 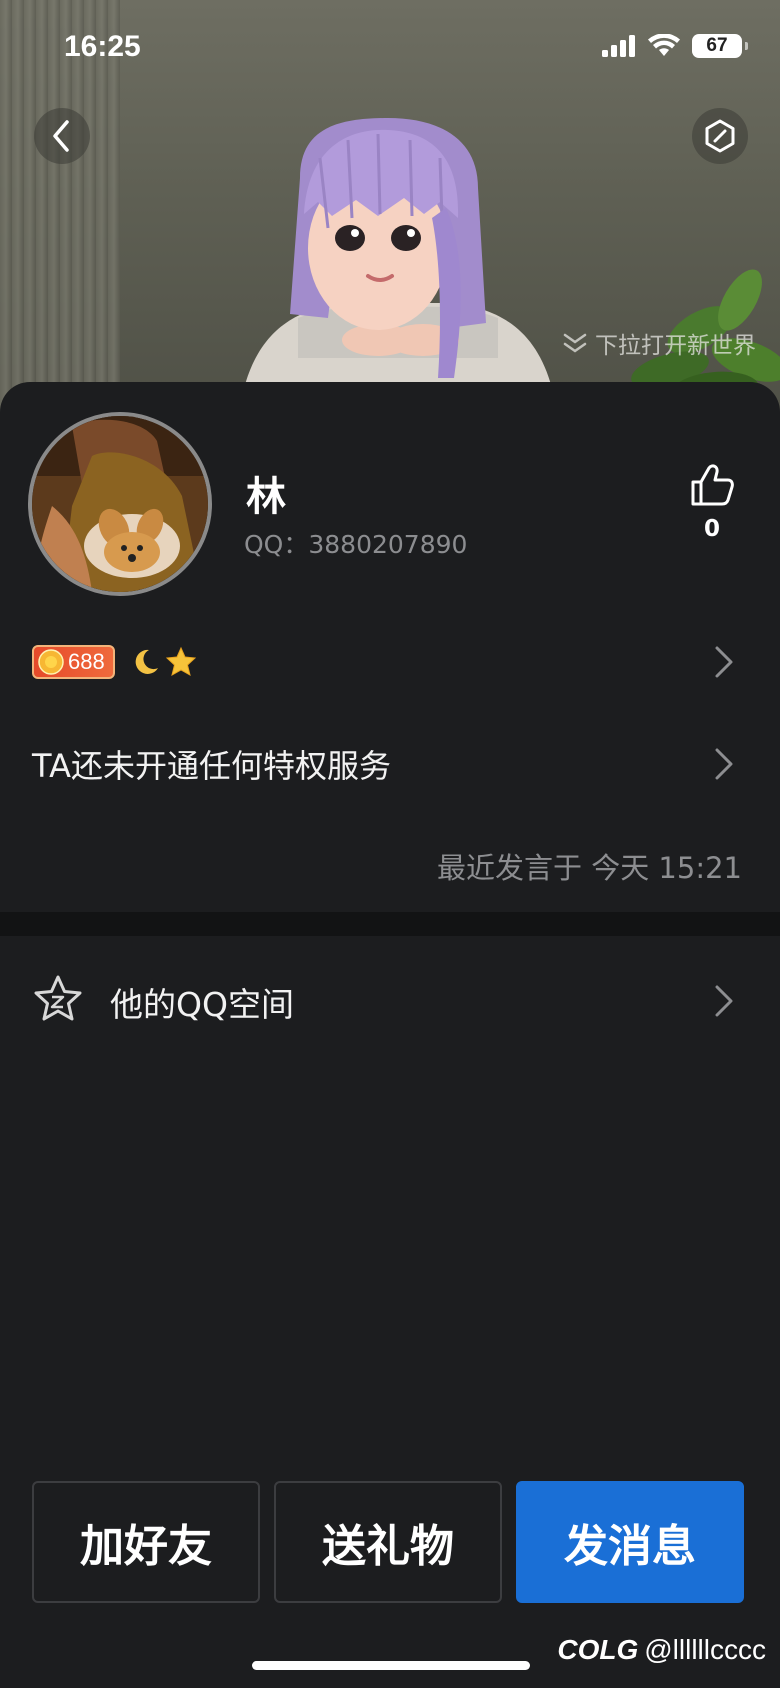 I want to click on status-bar: 16:25 67, so click(x=390, y=50).